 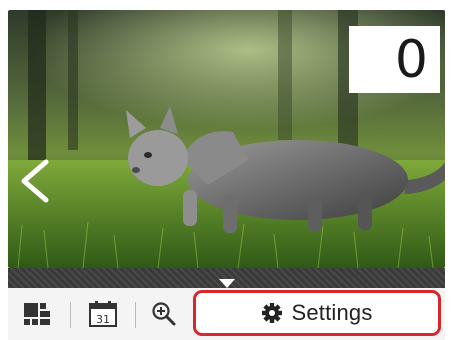 I want to click on layout-view-button, so click(x=37, y=314).